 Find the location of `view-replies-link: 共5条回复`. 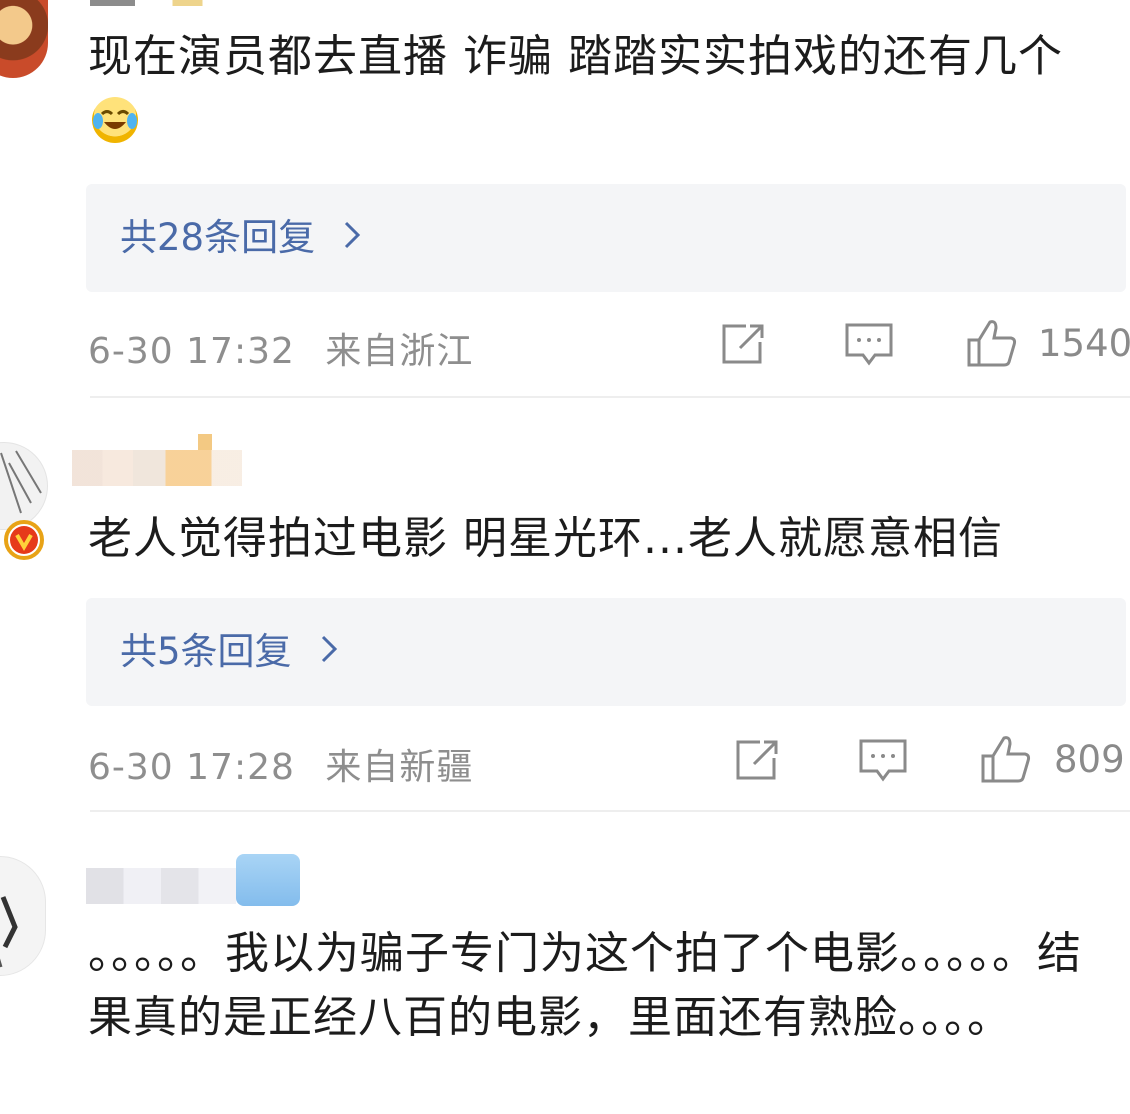

view-replies-link: 共5条回复 is located at coordinates (229, 652).